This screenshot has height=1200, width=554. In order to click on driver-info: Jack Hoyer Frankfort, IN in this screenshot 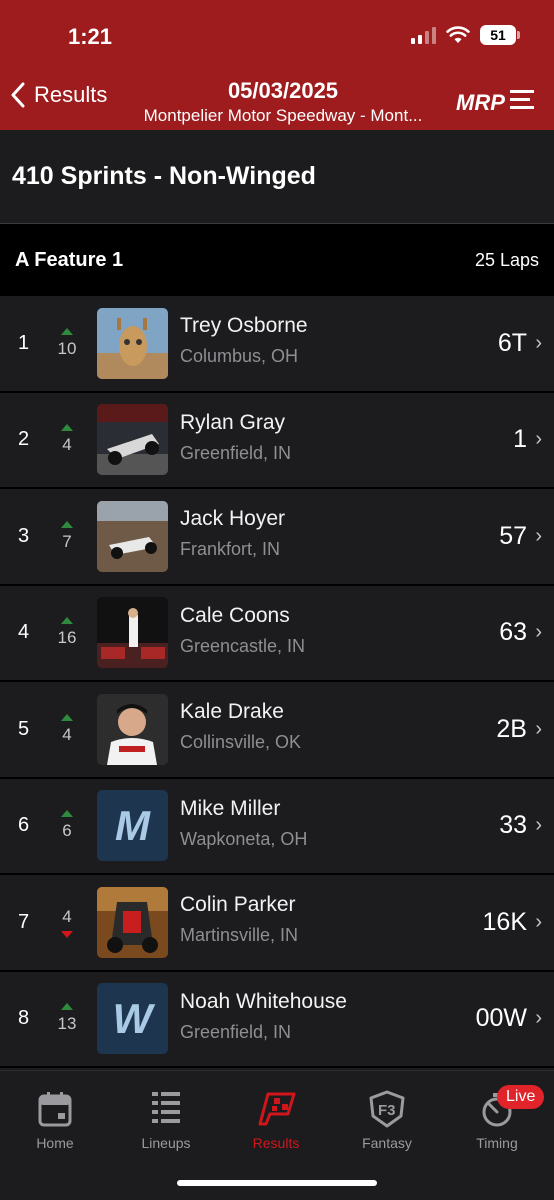, I will do `click(232, 533)`.